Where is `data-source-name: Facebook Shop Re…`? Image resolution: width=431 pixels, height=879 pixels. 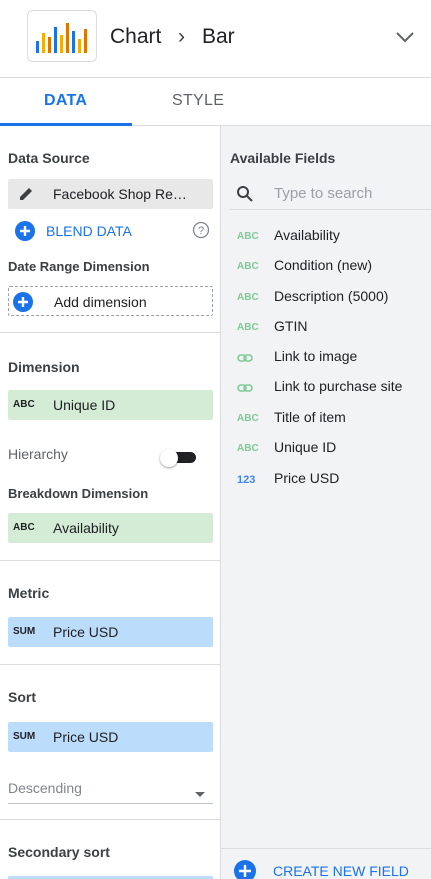 data-source-name: Facebook Shop Re… is located at coordinates (120, 194).